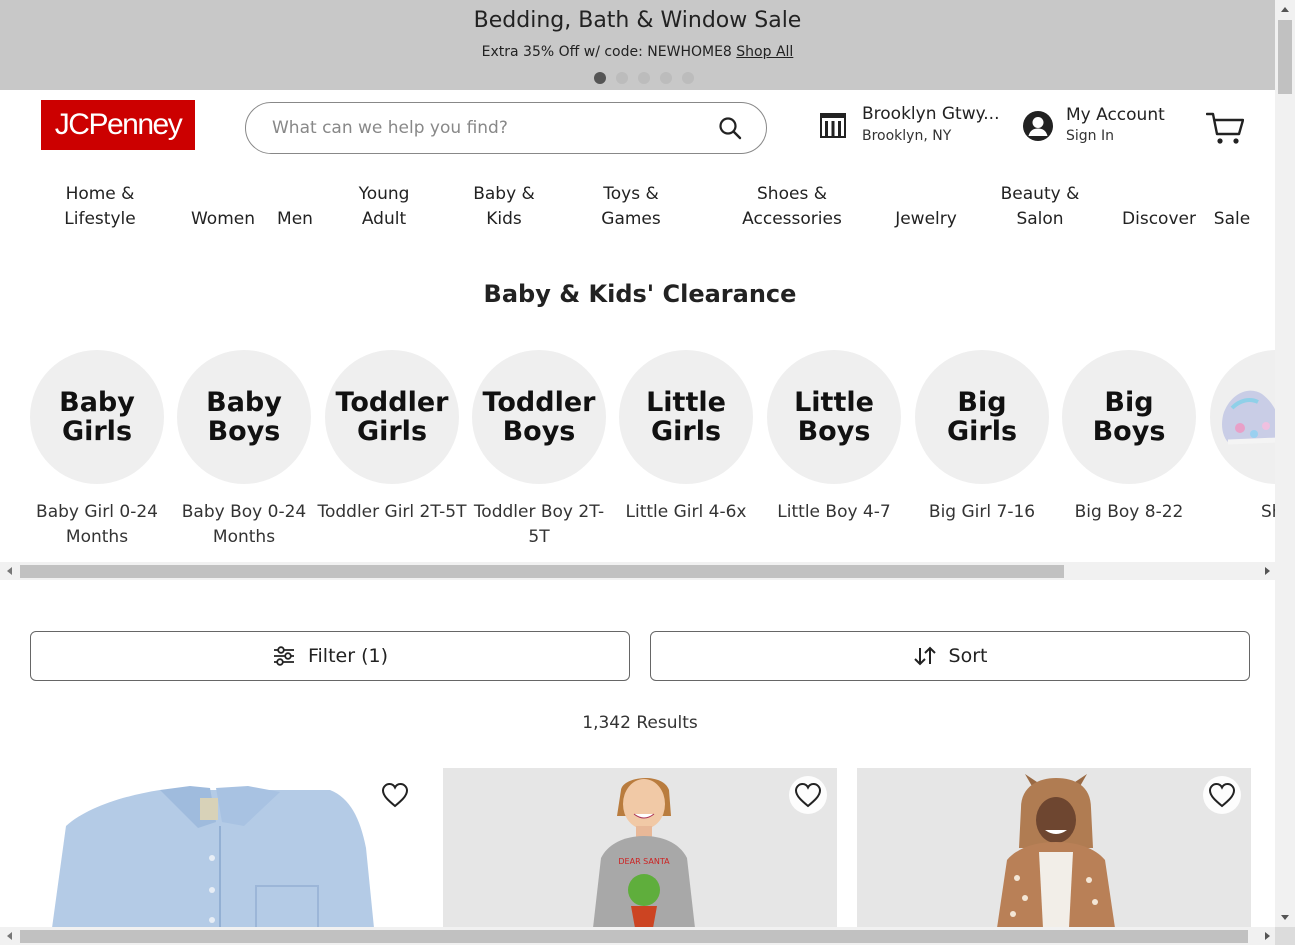  Describe the element at coordinates (392, 432) in the screenshot. I see `category-toddler-girls: Toddler Girls Toddler Girl 2T-5T` at that location.